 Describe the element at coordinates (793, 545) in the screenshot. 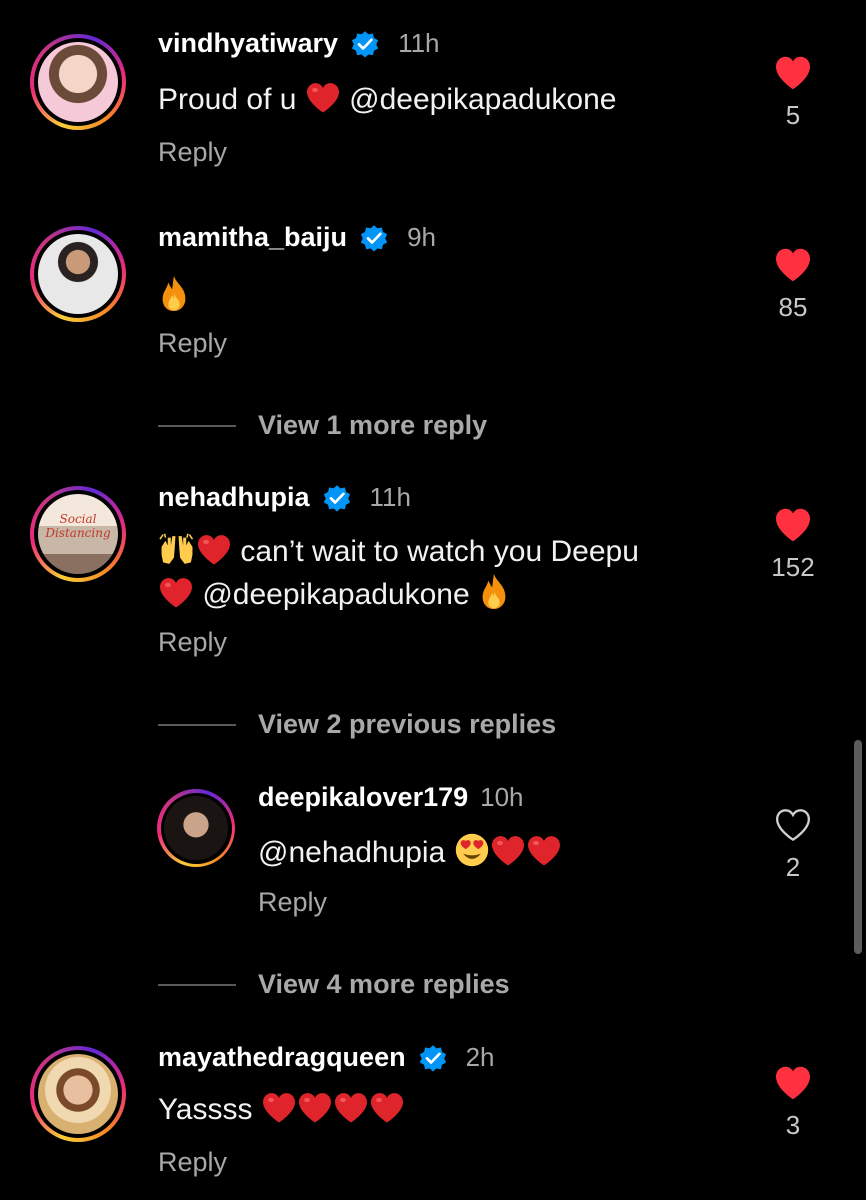

I see `like-button: 152` at that location.